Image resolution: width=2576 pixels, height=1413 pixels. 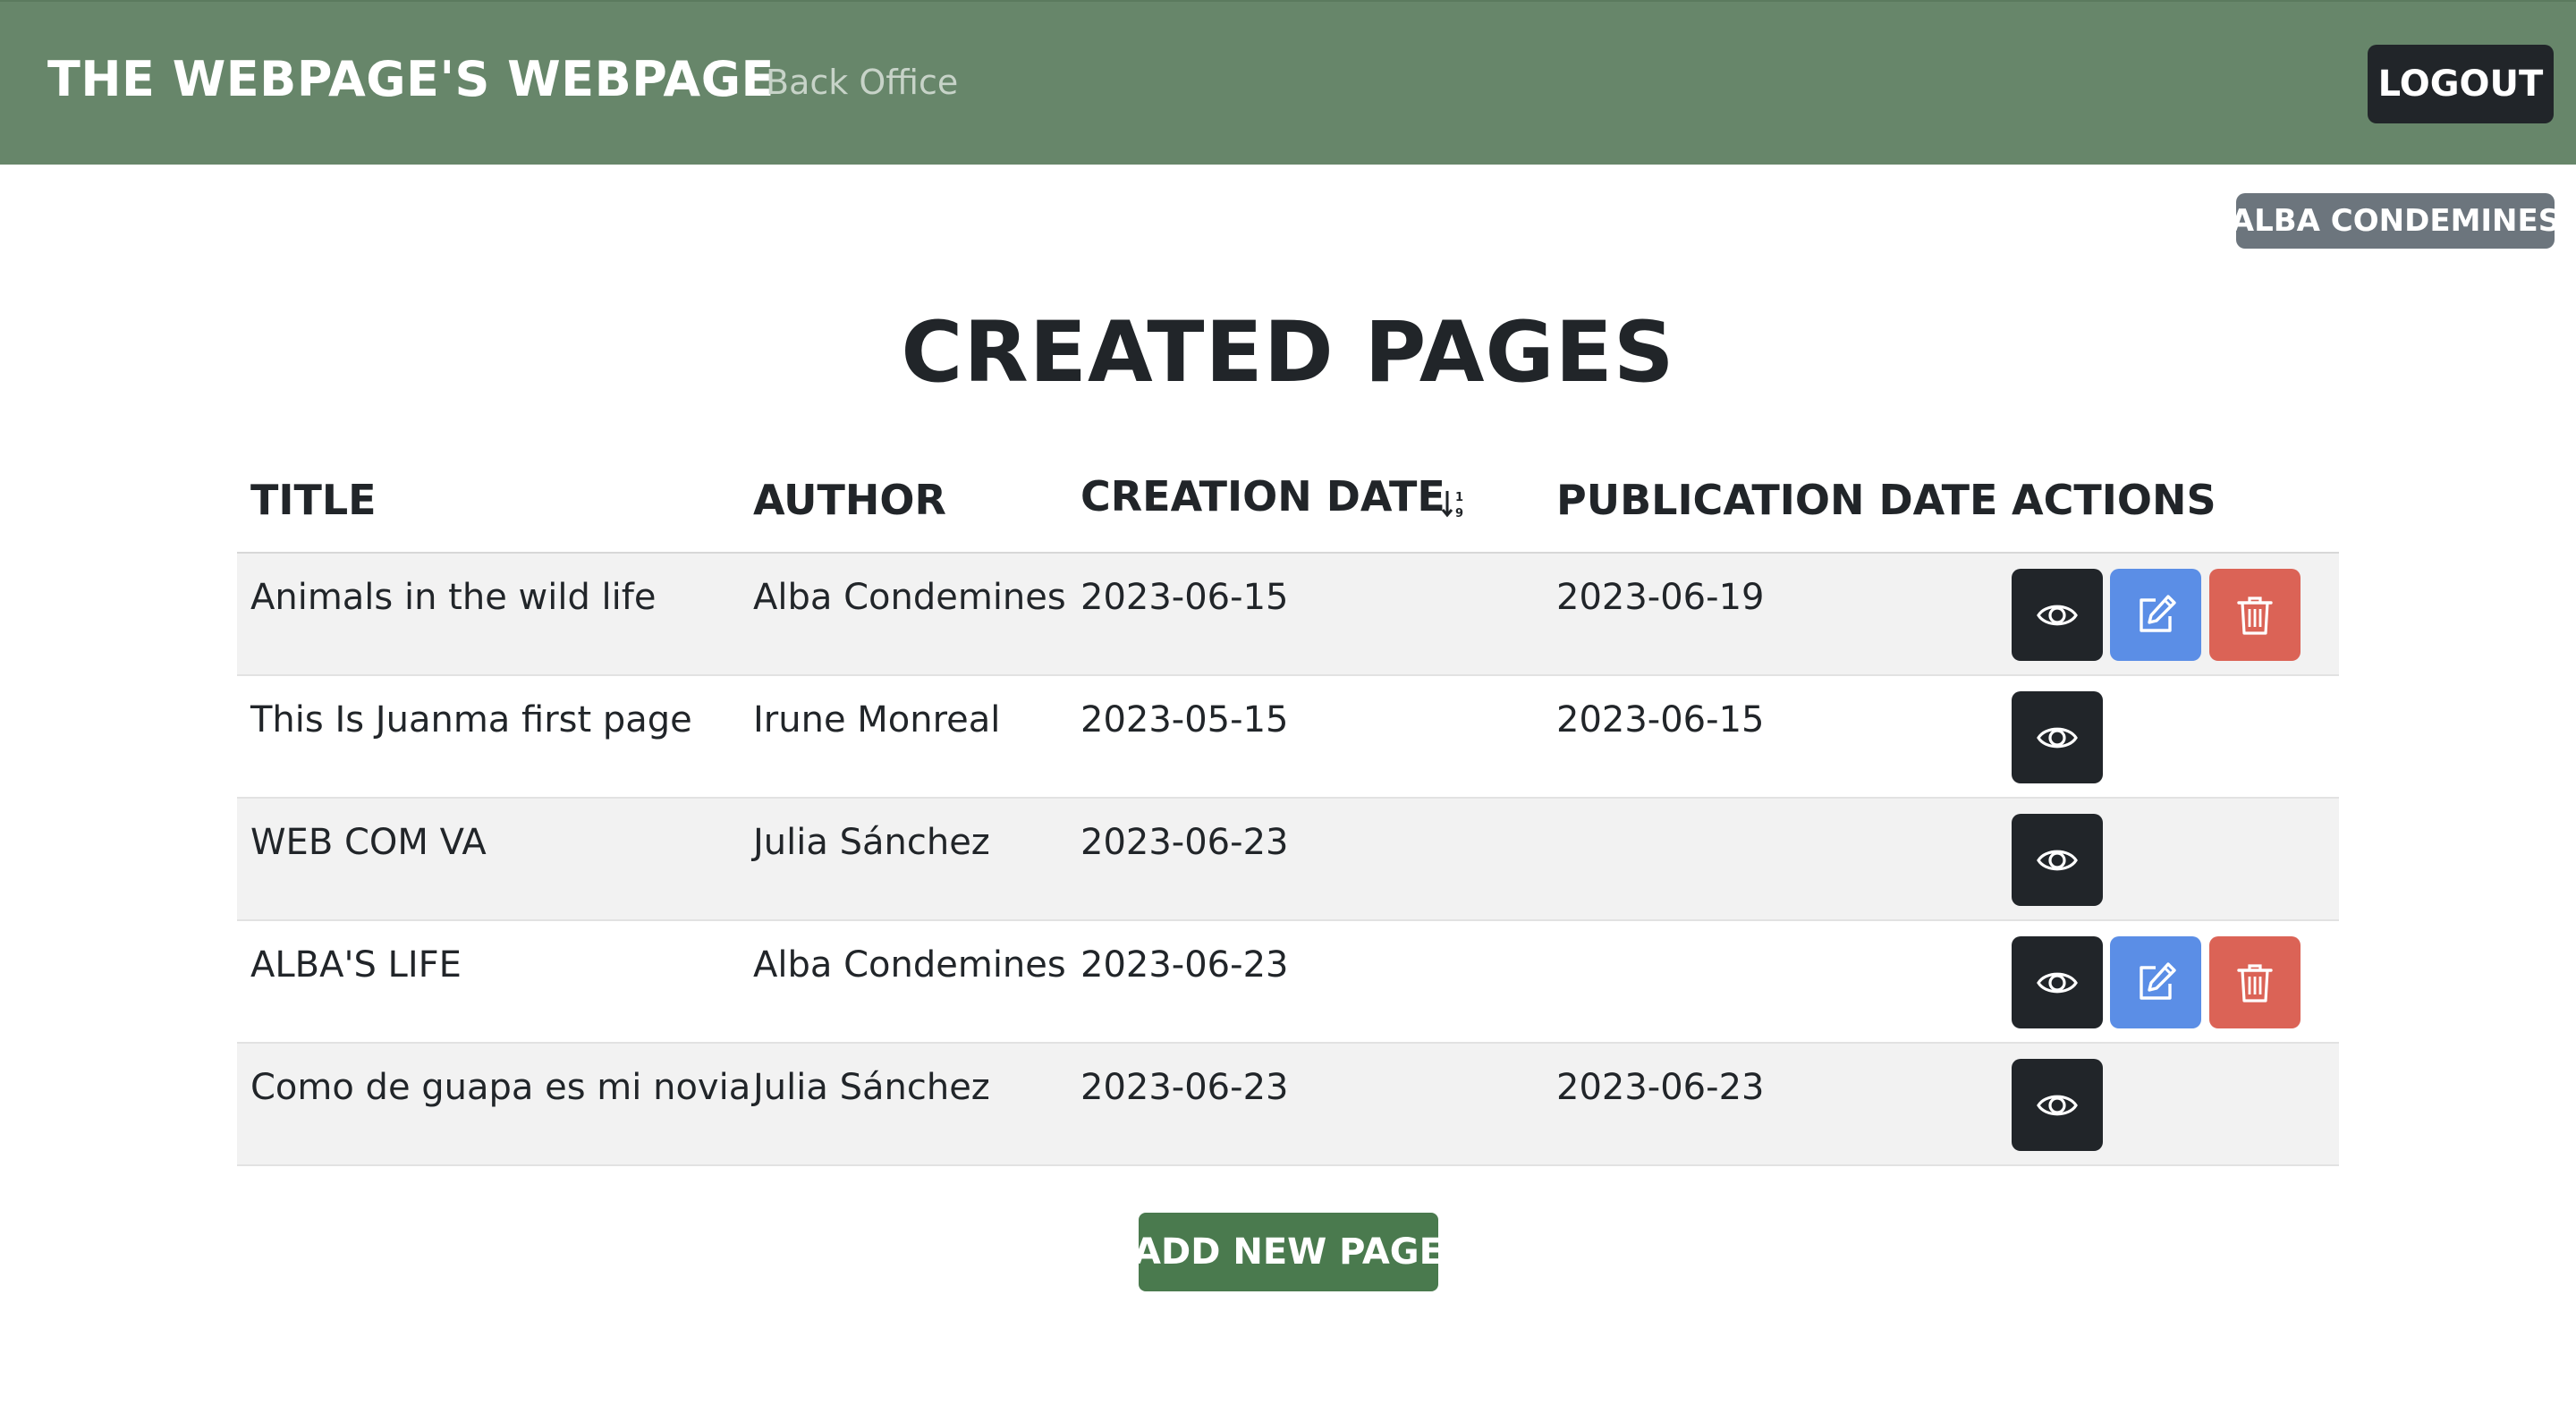 I want to click on column-header-author: AUTHOR, so click(x=849, y=500).